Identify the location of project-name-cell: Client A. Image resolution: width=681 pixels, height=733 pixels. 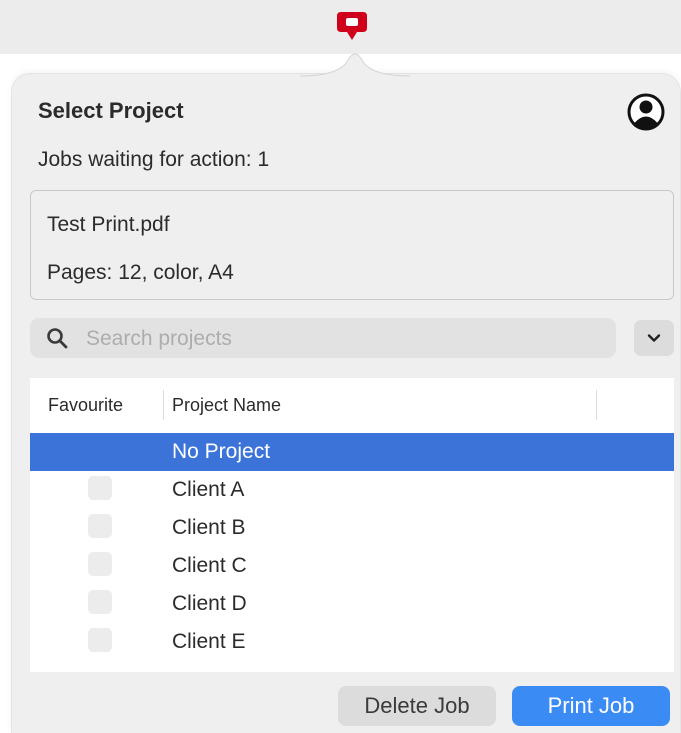
(208, 489).